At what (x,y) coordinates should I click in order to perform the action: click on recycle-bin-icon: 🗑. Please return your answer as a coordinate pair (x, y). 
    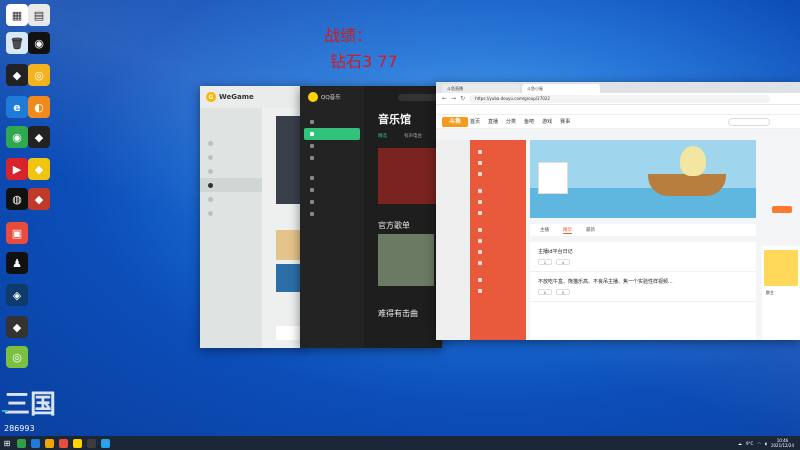
    Looking at the image, I should click on (17, 43).